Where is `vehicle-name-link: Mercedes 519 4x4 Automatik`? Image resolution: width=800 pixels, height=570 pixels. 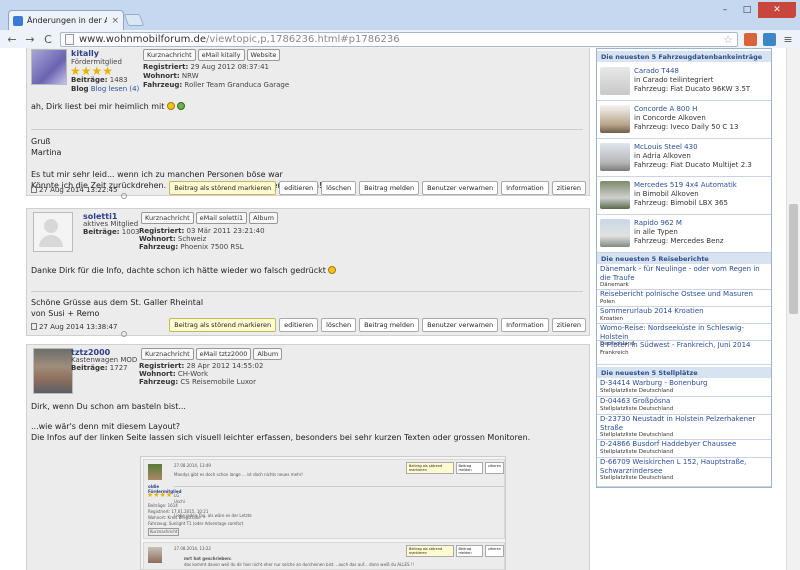 vehicle-name-link: Mercedes 519 4x4 Automatik is located at coordinates (685, 185).